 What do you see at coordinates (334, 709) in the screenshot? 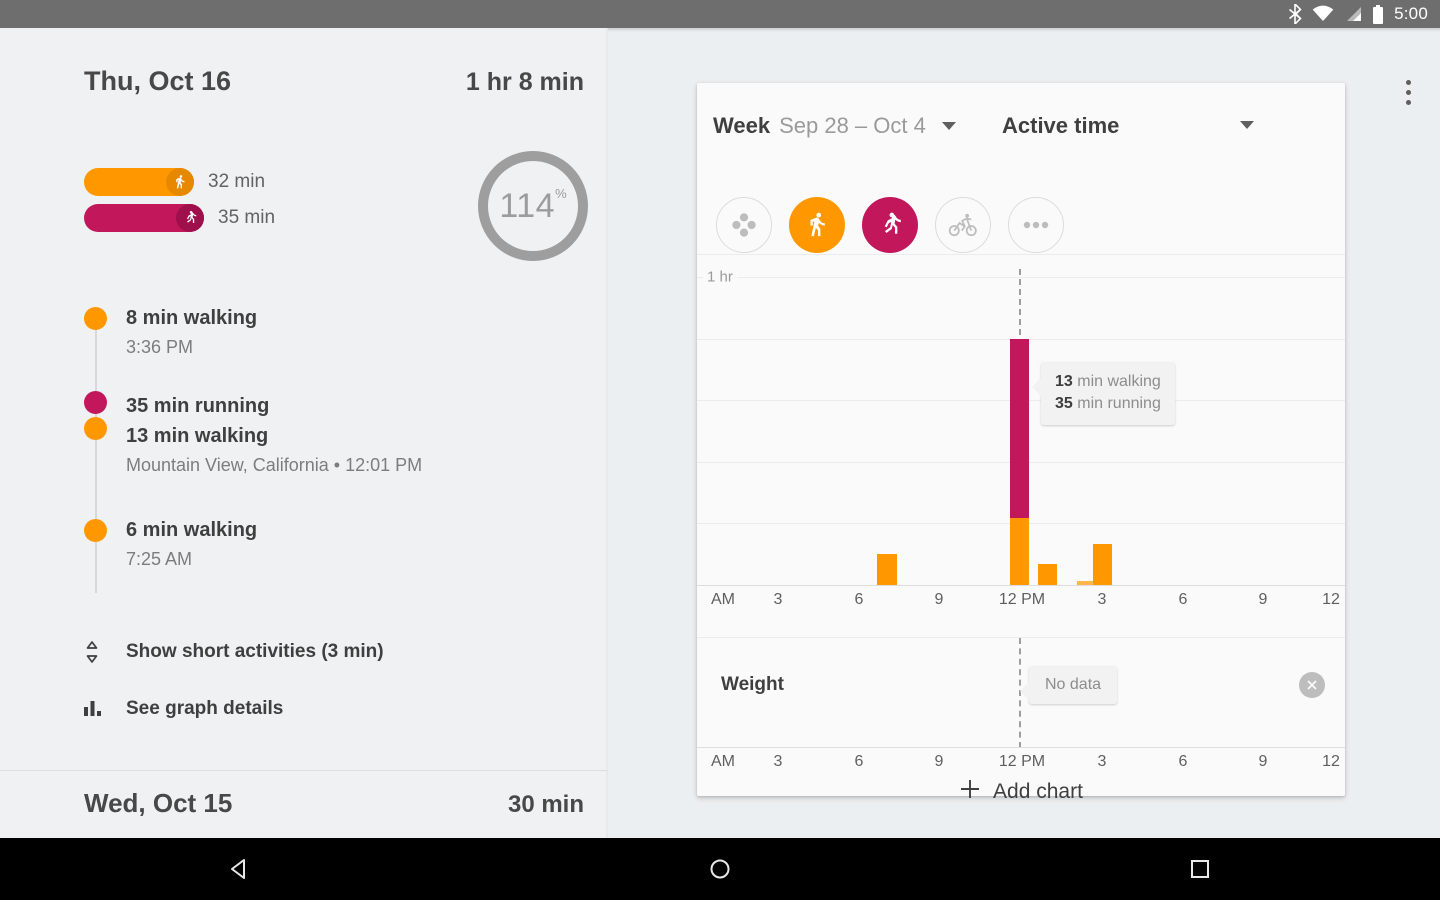
I see `see-graph-details-button: See graph details` at bounding box center [334, 709].